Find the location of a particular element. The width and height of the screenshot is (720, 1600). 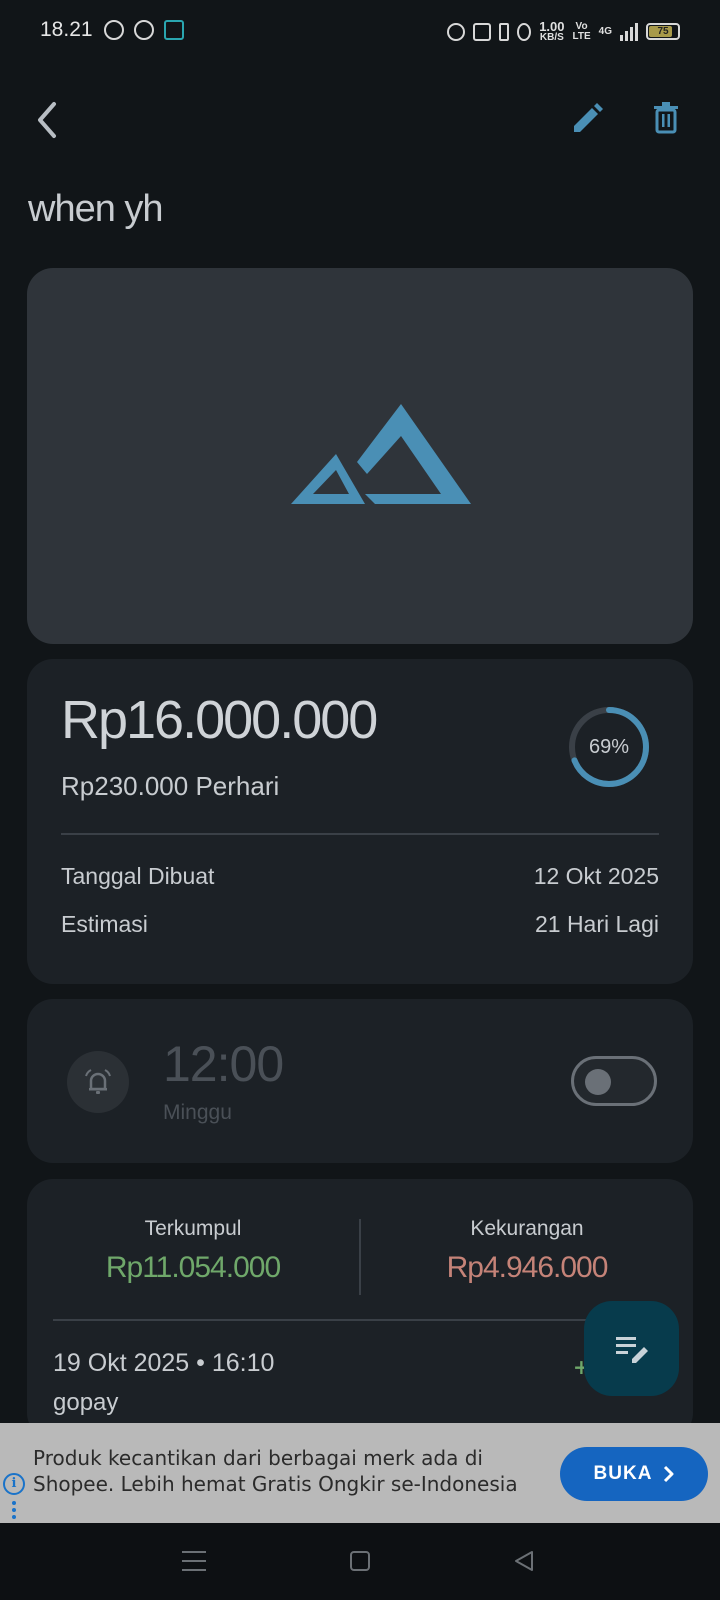

trash-icon is located at coordinates (666, 118).